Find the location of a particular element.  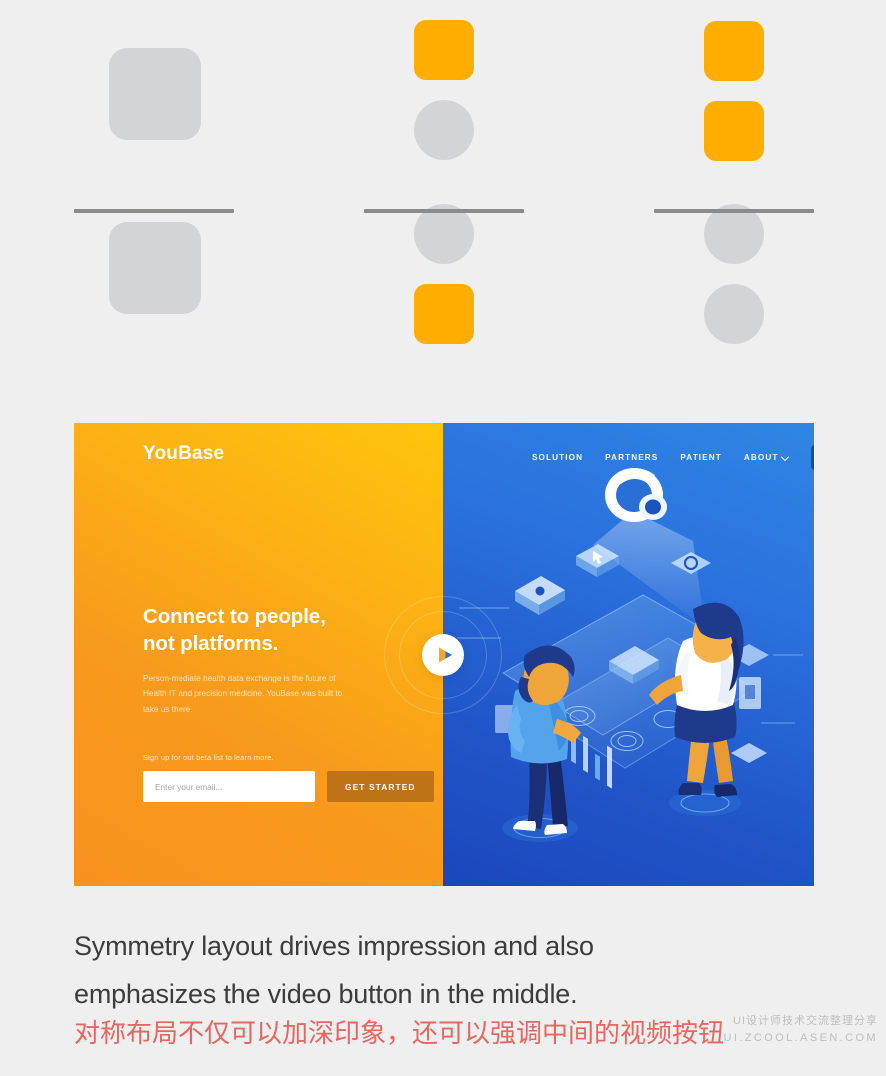

caption-chinese: 对称布局不仅可以加深印象，还可以强调中间的视频按钮 is located at coordinates (399, 1033).